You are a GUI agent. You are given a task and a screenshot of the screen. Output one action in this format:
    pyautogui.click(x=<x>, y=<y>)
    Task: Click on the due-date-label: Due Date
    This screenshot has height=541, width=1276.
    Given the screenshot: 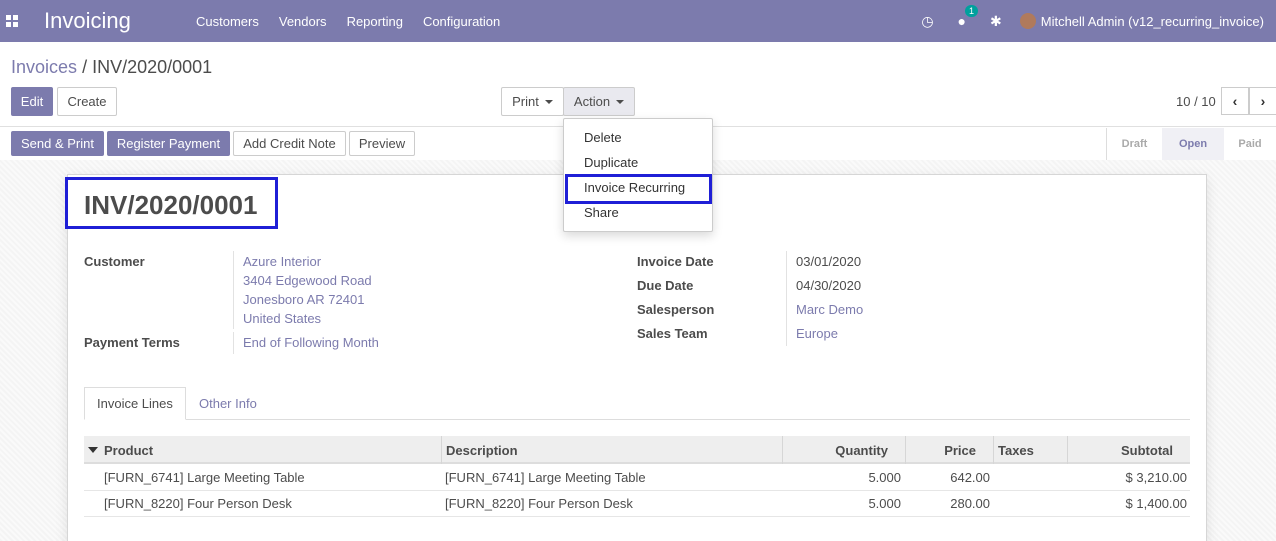 What is the action you would take?
    pyautogui.click(x=665, y=285)
    